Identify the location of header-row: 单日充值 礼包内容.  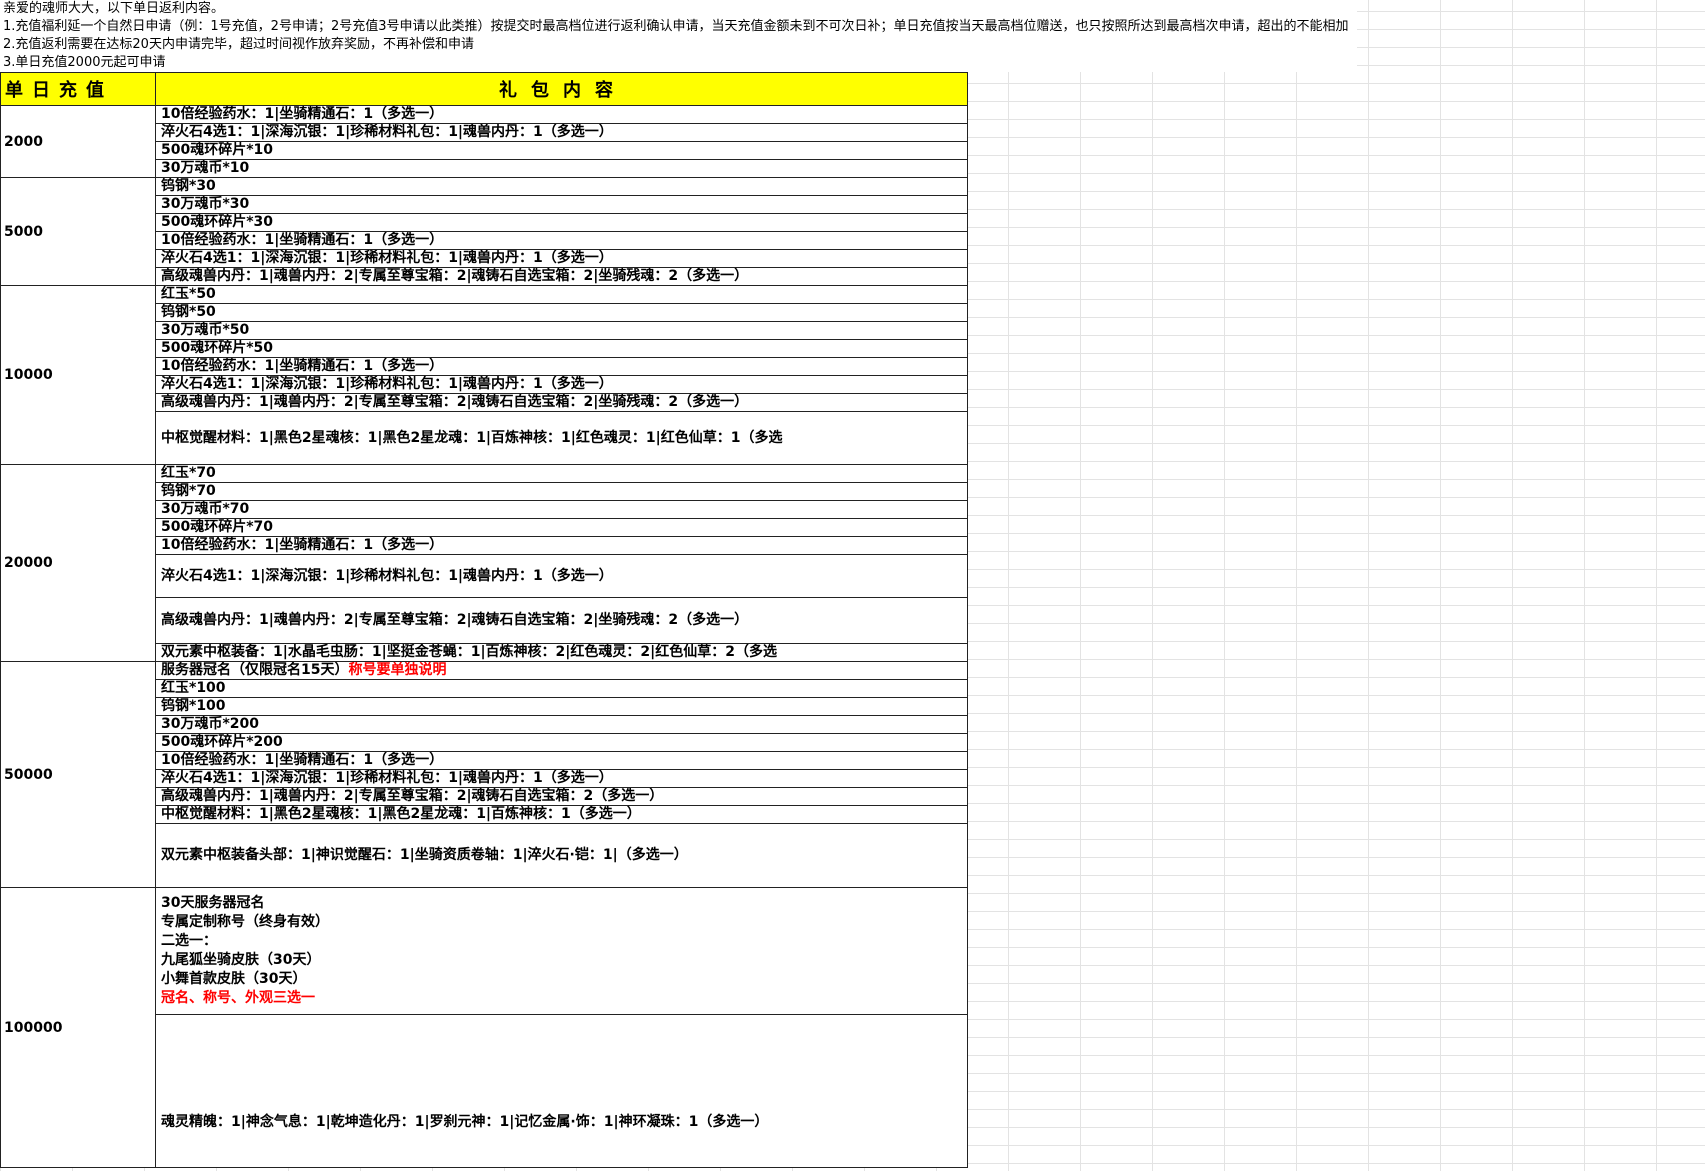
(484, 89).